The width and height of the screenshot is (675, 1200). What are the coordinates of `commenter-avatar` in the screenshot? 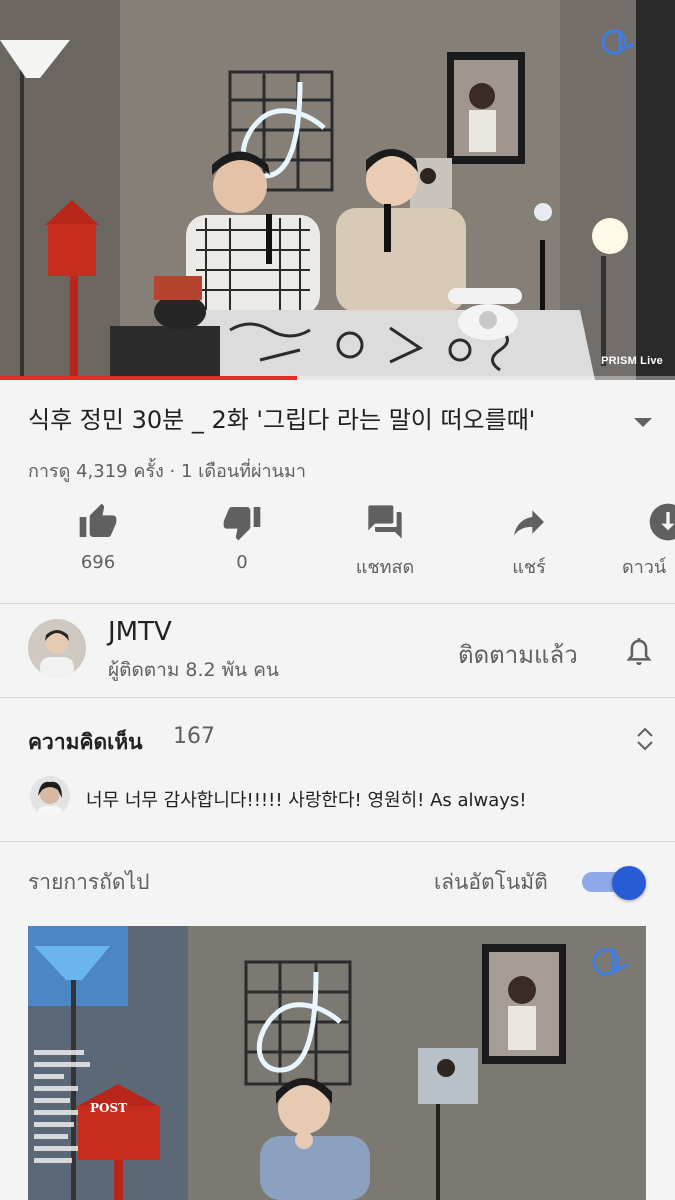 It's located at (50, 796).